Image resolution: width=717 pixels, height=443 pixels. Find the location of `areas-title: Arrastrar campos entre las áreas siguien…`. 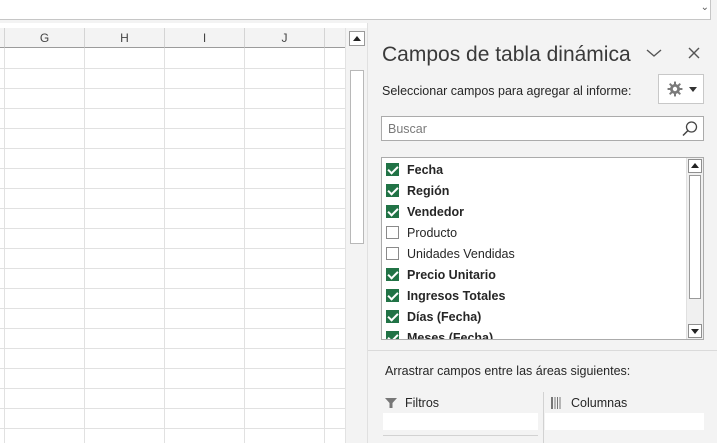

areas-title: Arrastrar campos entre las áreas siguien… is located at coordinates (508, 371).